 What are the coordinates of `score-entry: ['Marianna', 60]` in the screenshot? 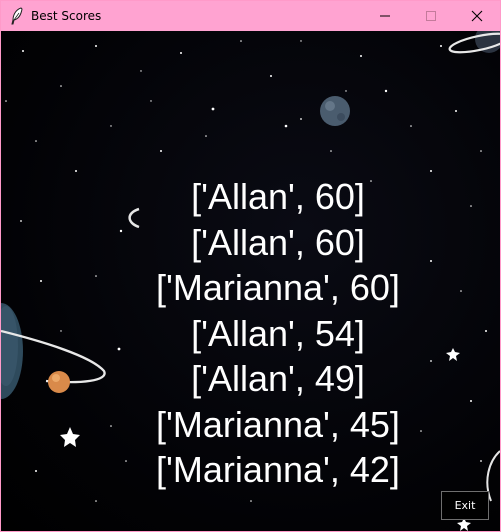 It's located at (278, 287).